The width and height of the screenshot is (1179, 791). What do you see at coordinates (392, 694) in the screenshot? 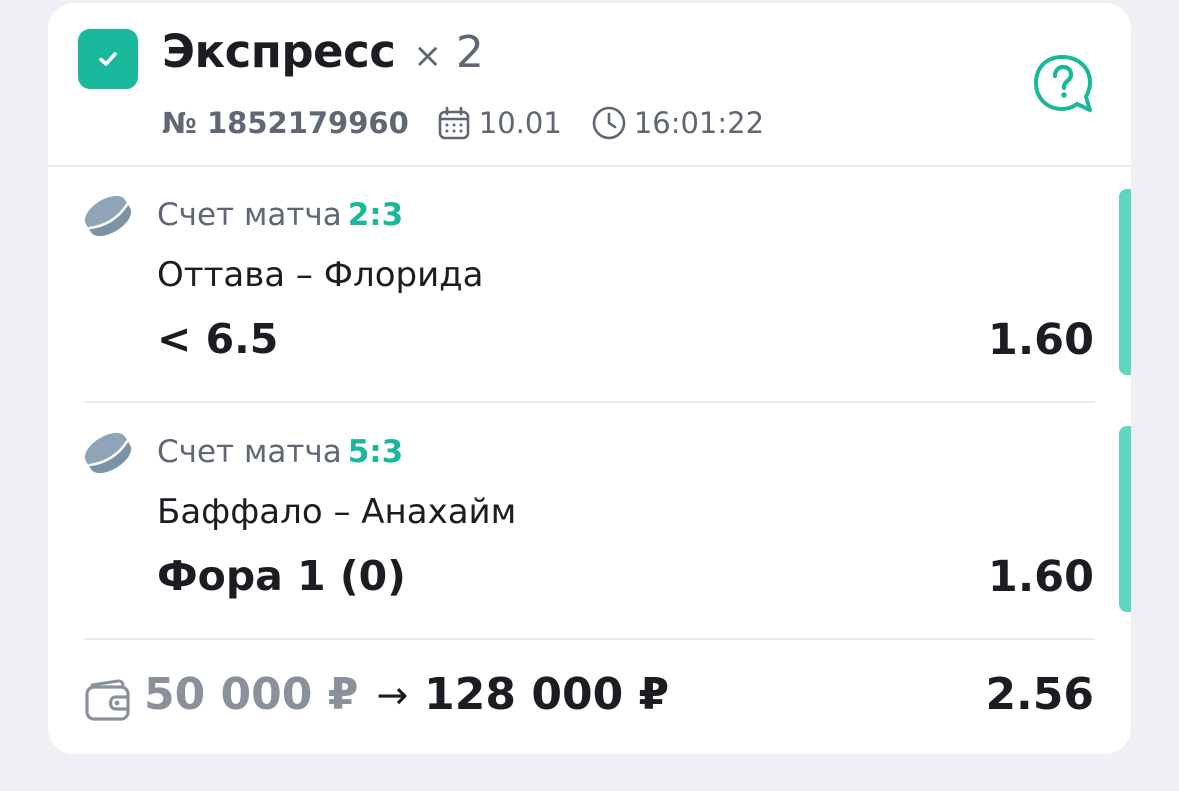
I see `arrow-right-icon: →` at bounding box center [392, 694].